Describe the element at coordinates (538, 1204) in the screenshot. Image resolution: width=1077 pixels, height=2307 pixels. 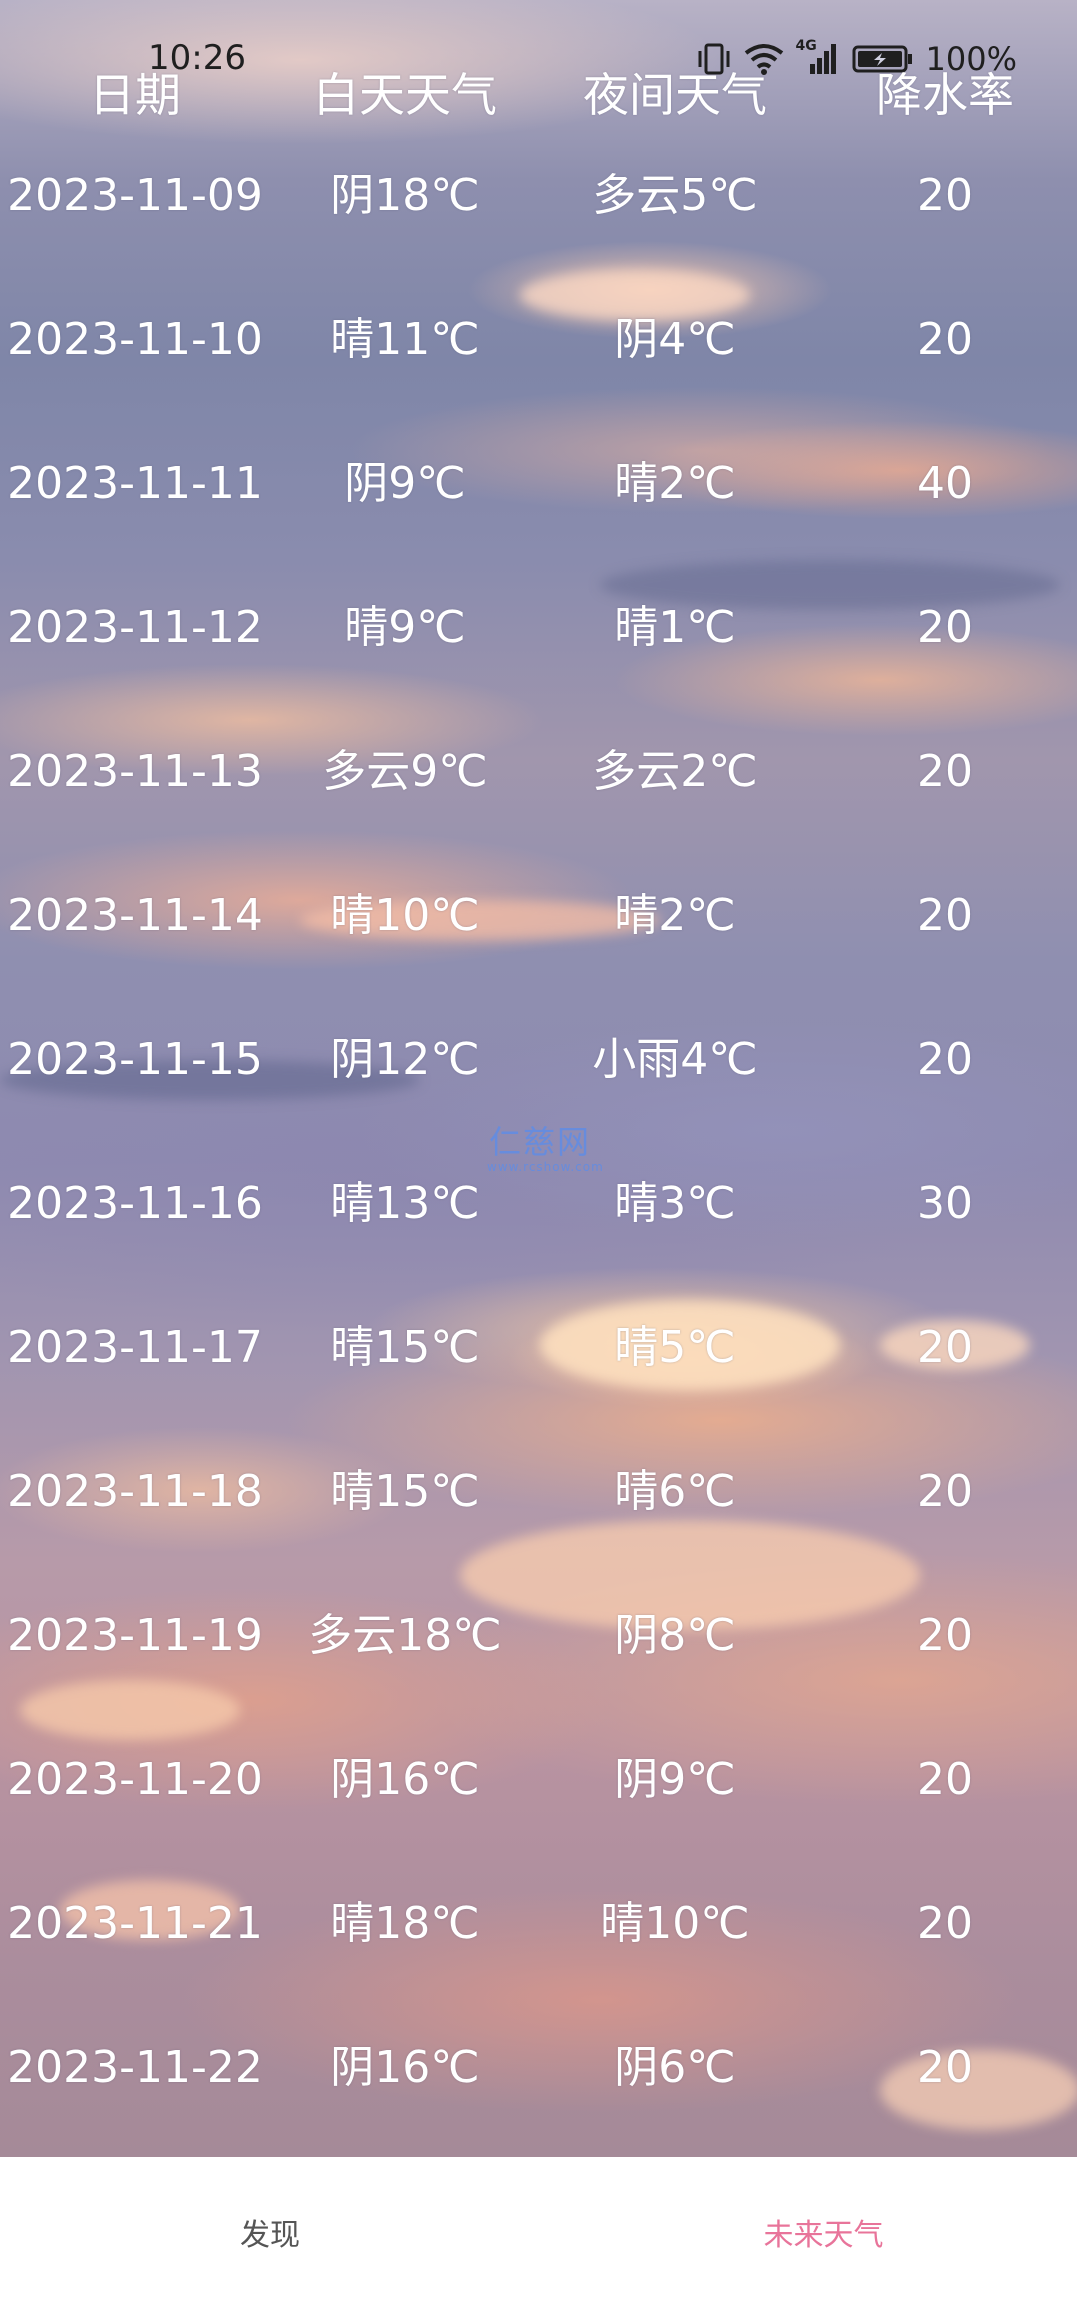
I see `table-row: 2023-11-16 晴13℃ 晴3℃ 30` at that location.